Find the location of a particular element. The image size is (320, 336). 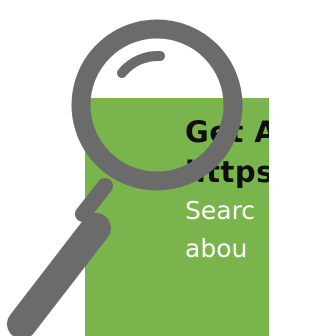

handle-collar is located at coordinates (94, 200).